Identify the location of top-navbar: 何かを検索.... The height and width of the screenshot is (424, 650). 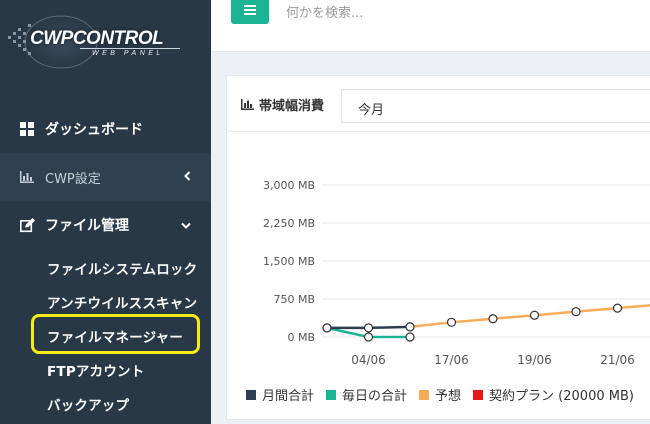
(430, 26).